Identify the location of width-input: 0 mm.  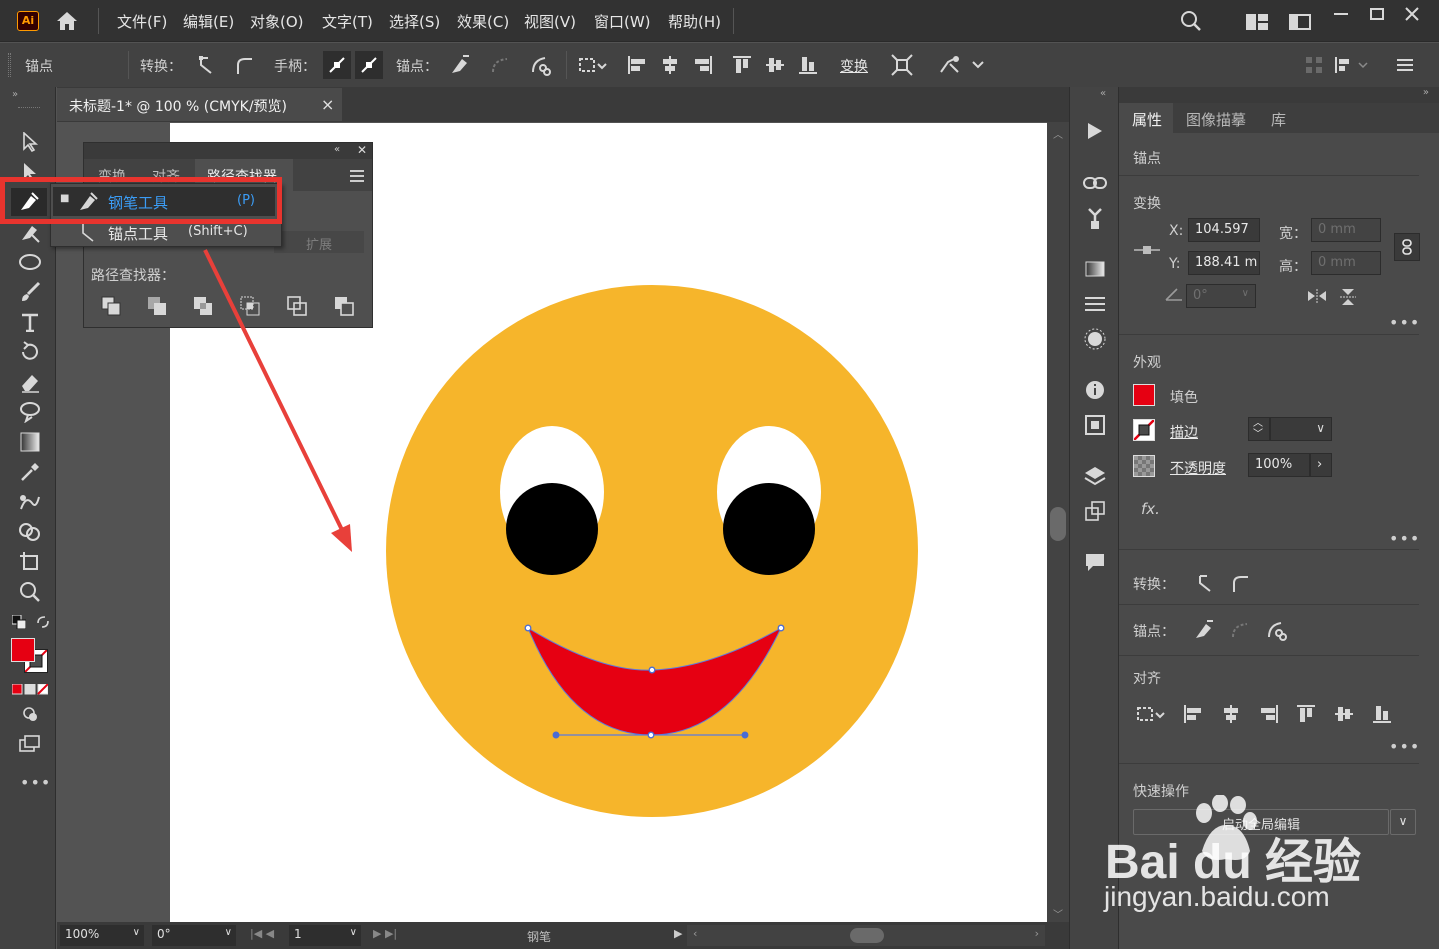
(1346, 230).